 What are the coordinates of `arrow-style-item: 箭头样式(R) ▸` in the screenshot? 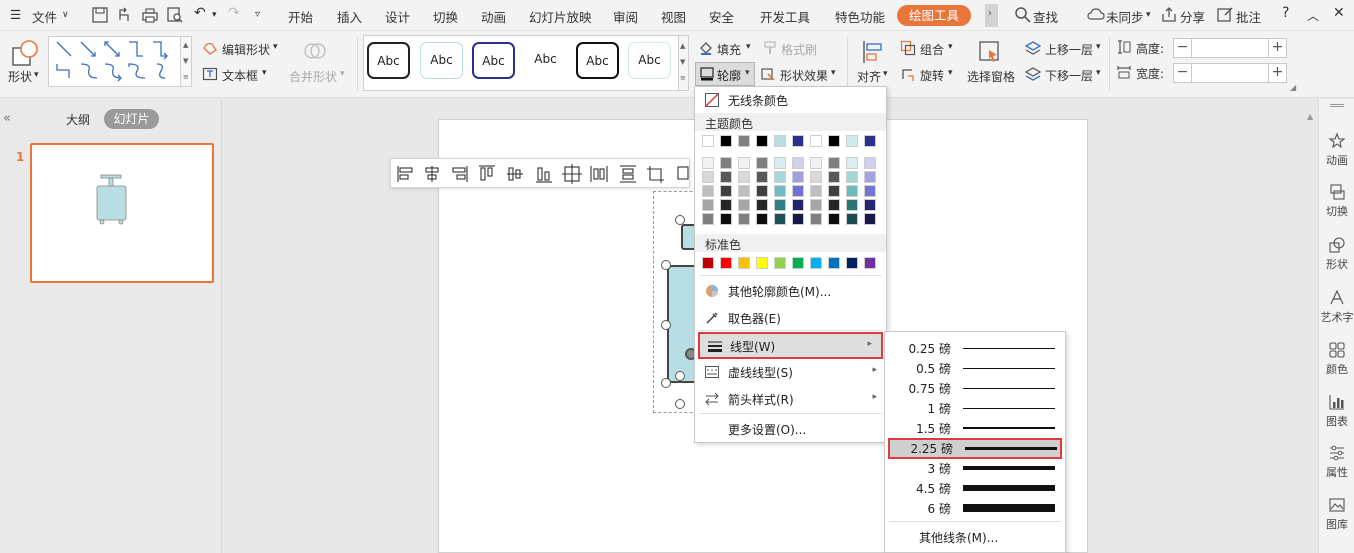 It's located at (790, 399).